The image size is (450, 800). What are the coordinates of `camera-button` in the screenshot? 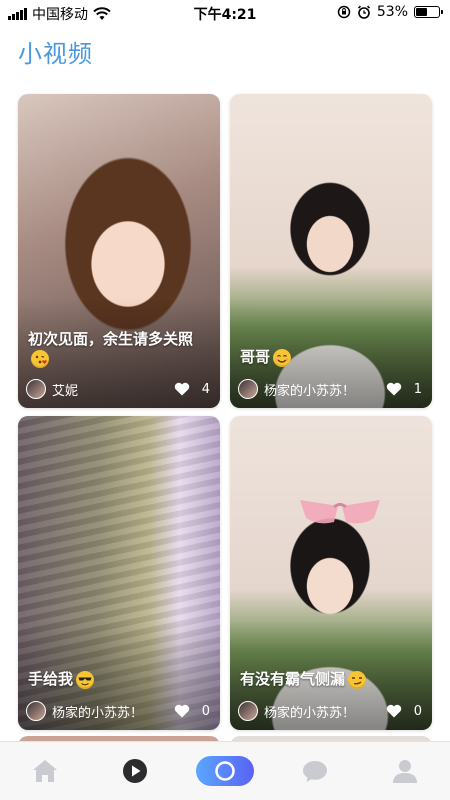 It's located at (225, 771).